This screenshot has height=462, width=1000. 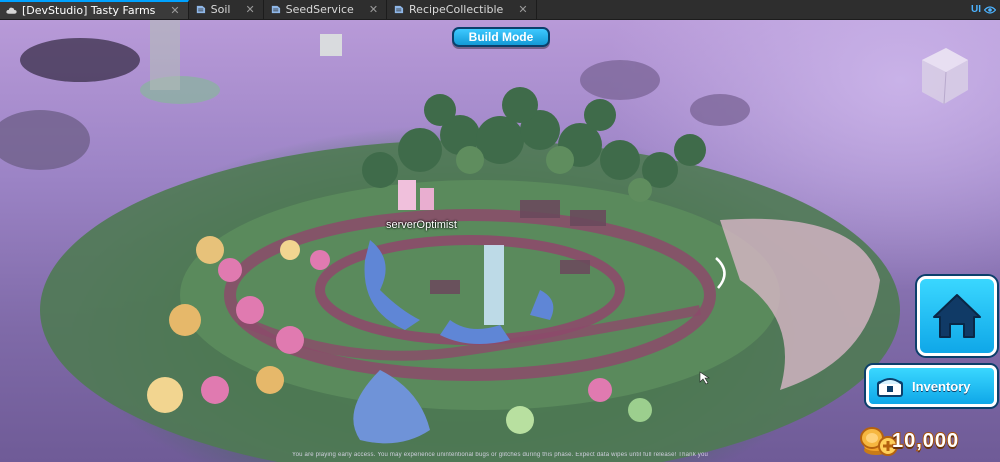 I want to click on home-button, so click(x=957, y=316).